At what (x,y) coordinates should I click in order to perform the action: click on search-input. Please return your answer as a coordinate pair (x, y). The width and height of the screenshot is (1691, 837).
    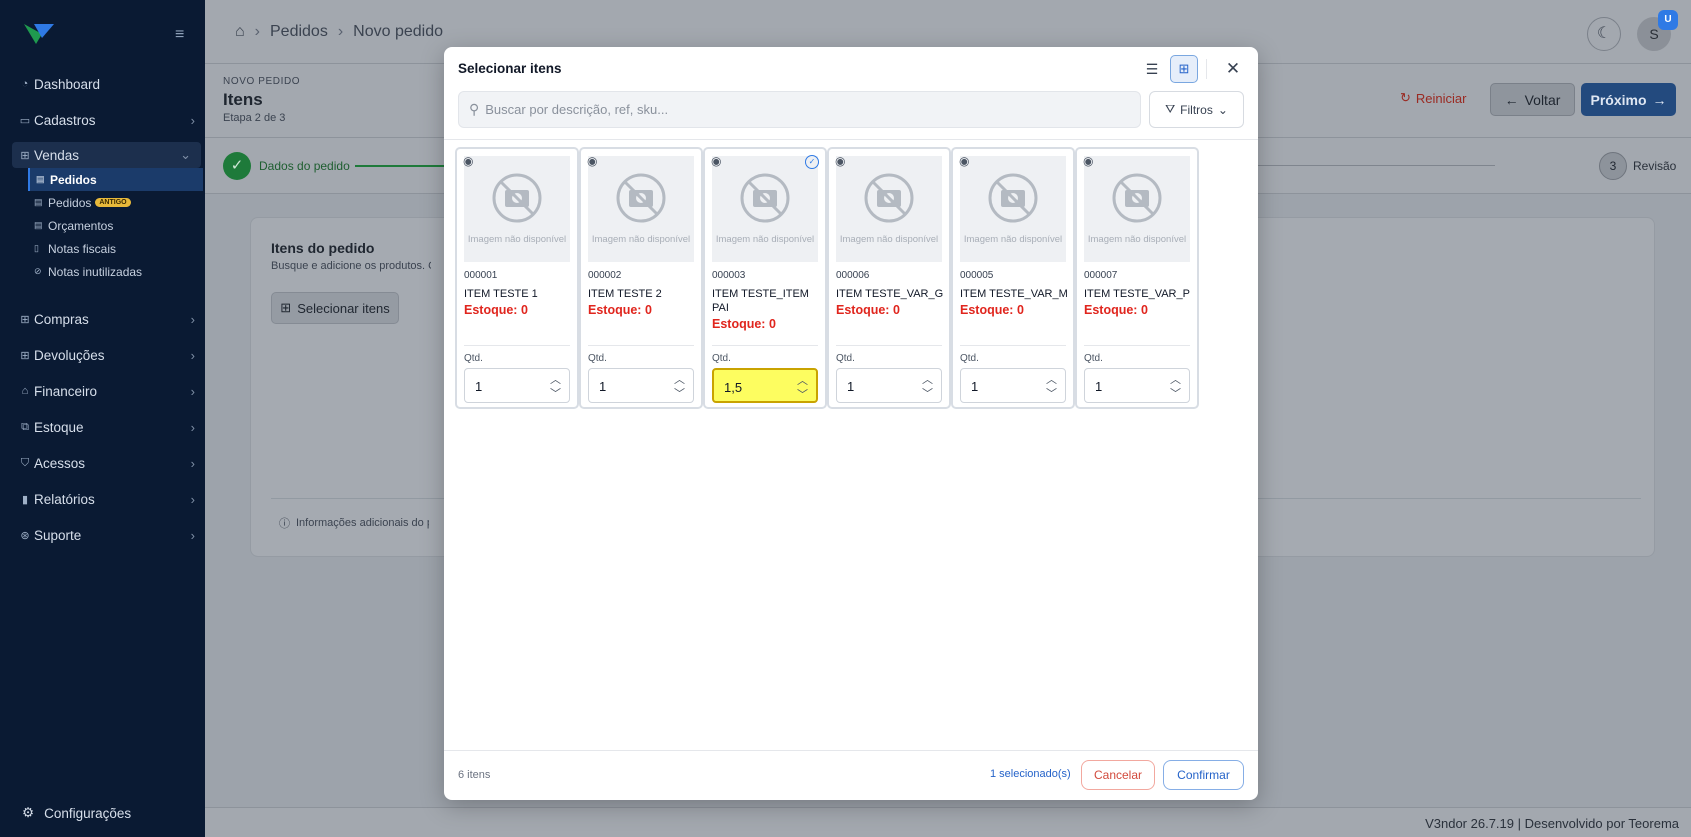
    Looking at the image, I should click on (795, 109).